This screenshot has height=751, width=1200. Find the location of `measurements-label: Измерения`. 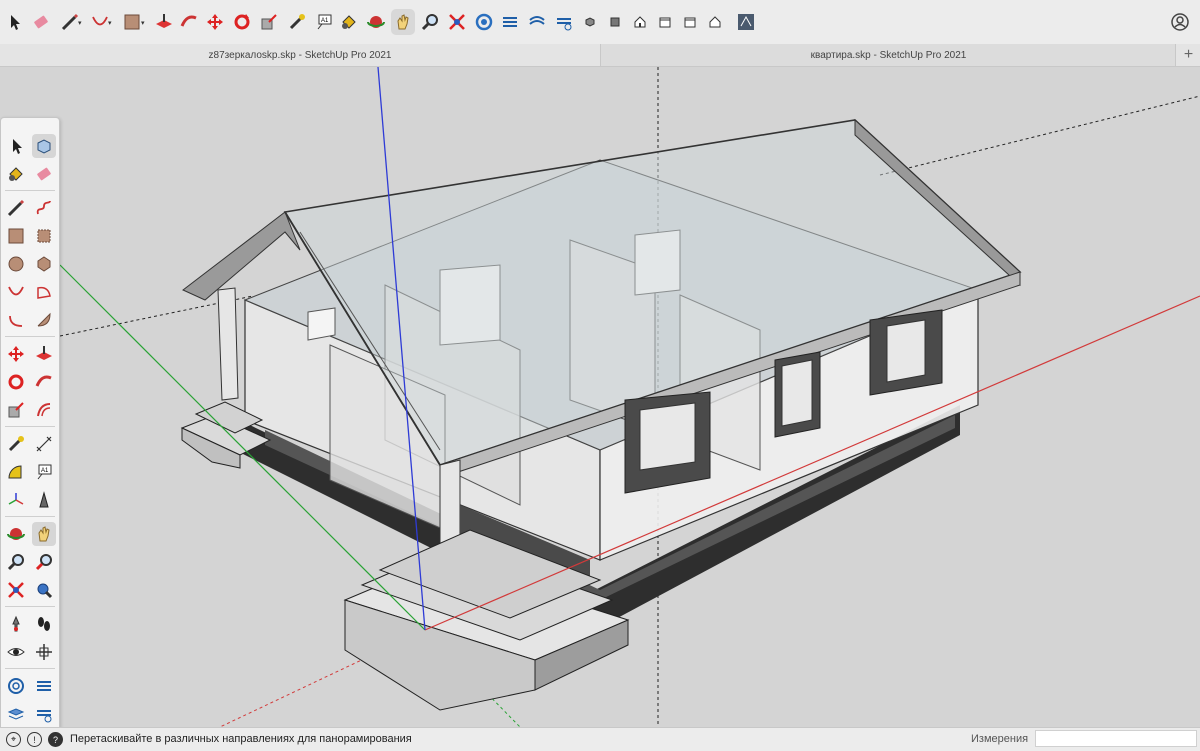

measurements-label: Измерения is located at coordinates (1000, 739).